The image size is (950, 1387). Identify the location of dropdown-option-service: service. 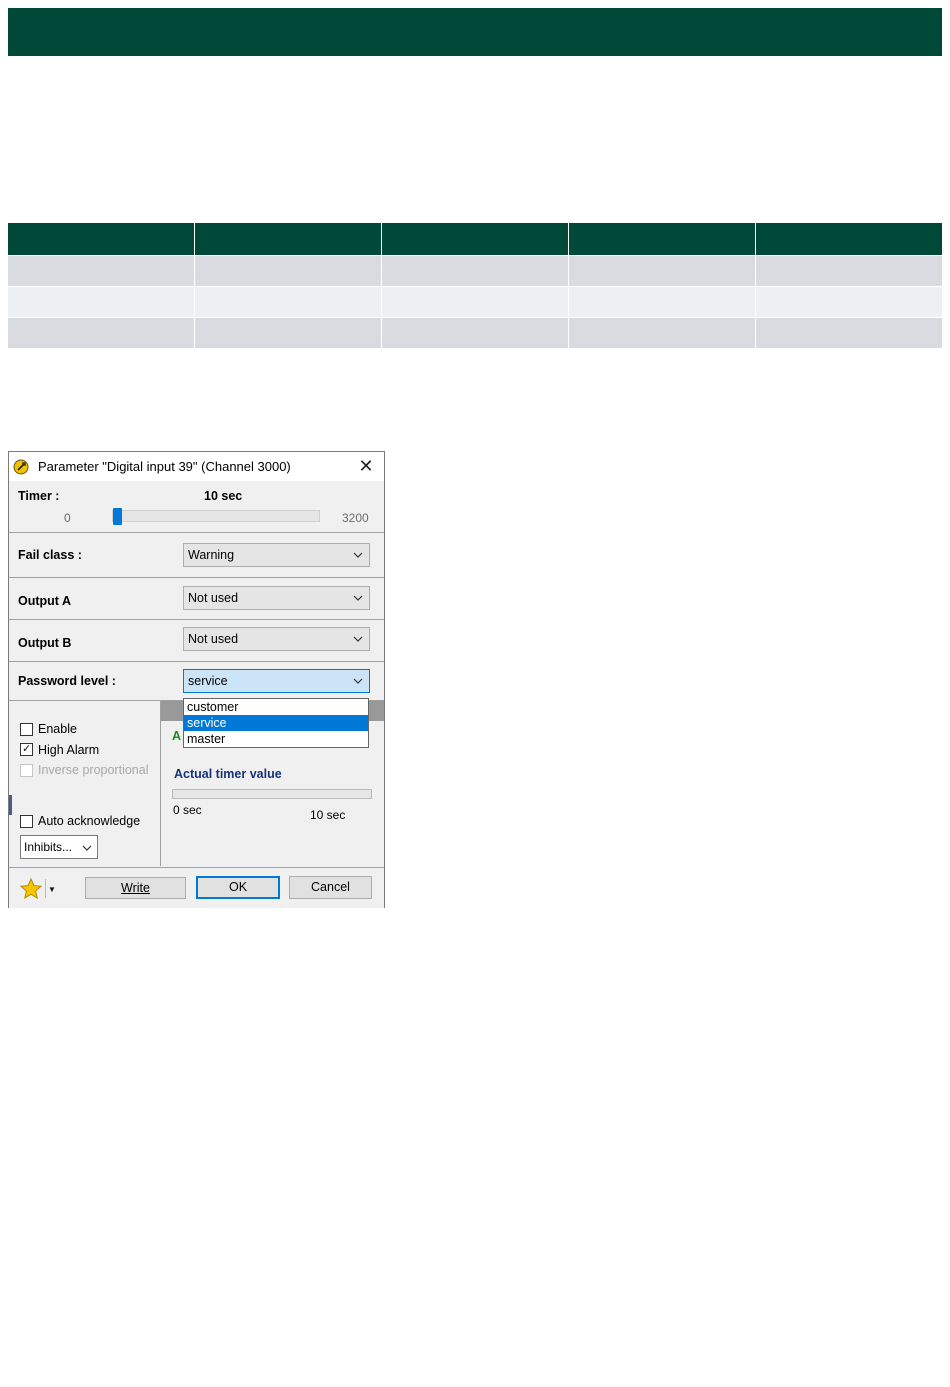
(276, 723).